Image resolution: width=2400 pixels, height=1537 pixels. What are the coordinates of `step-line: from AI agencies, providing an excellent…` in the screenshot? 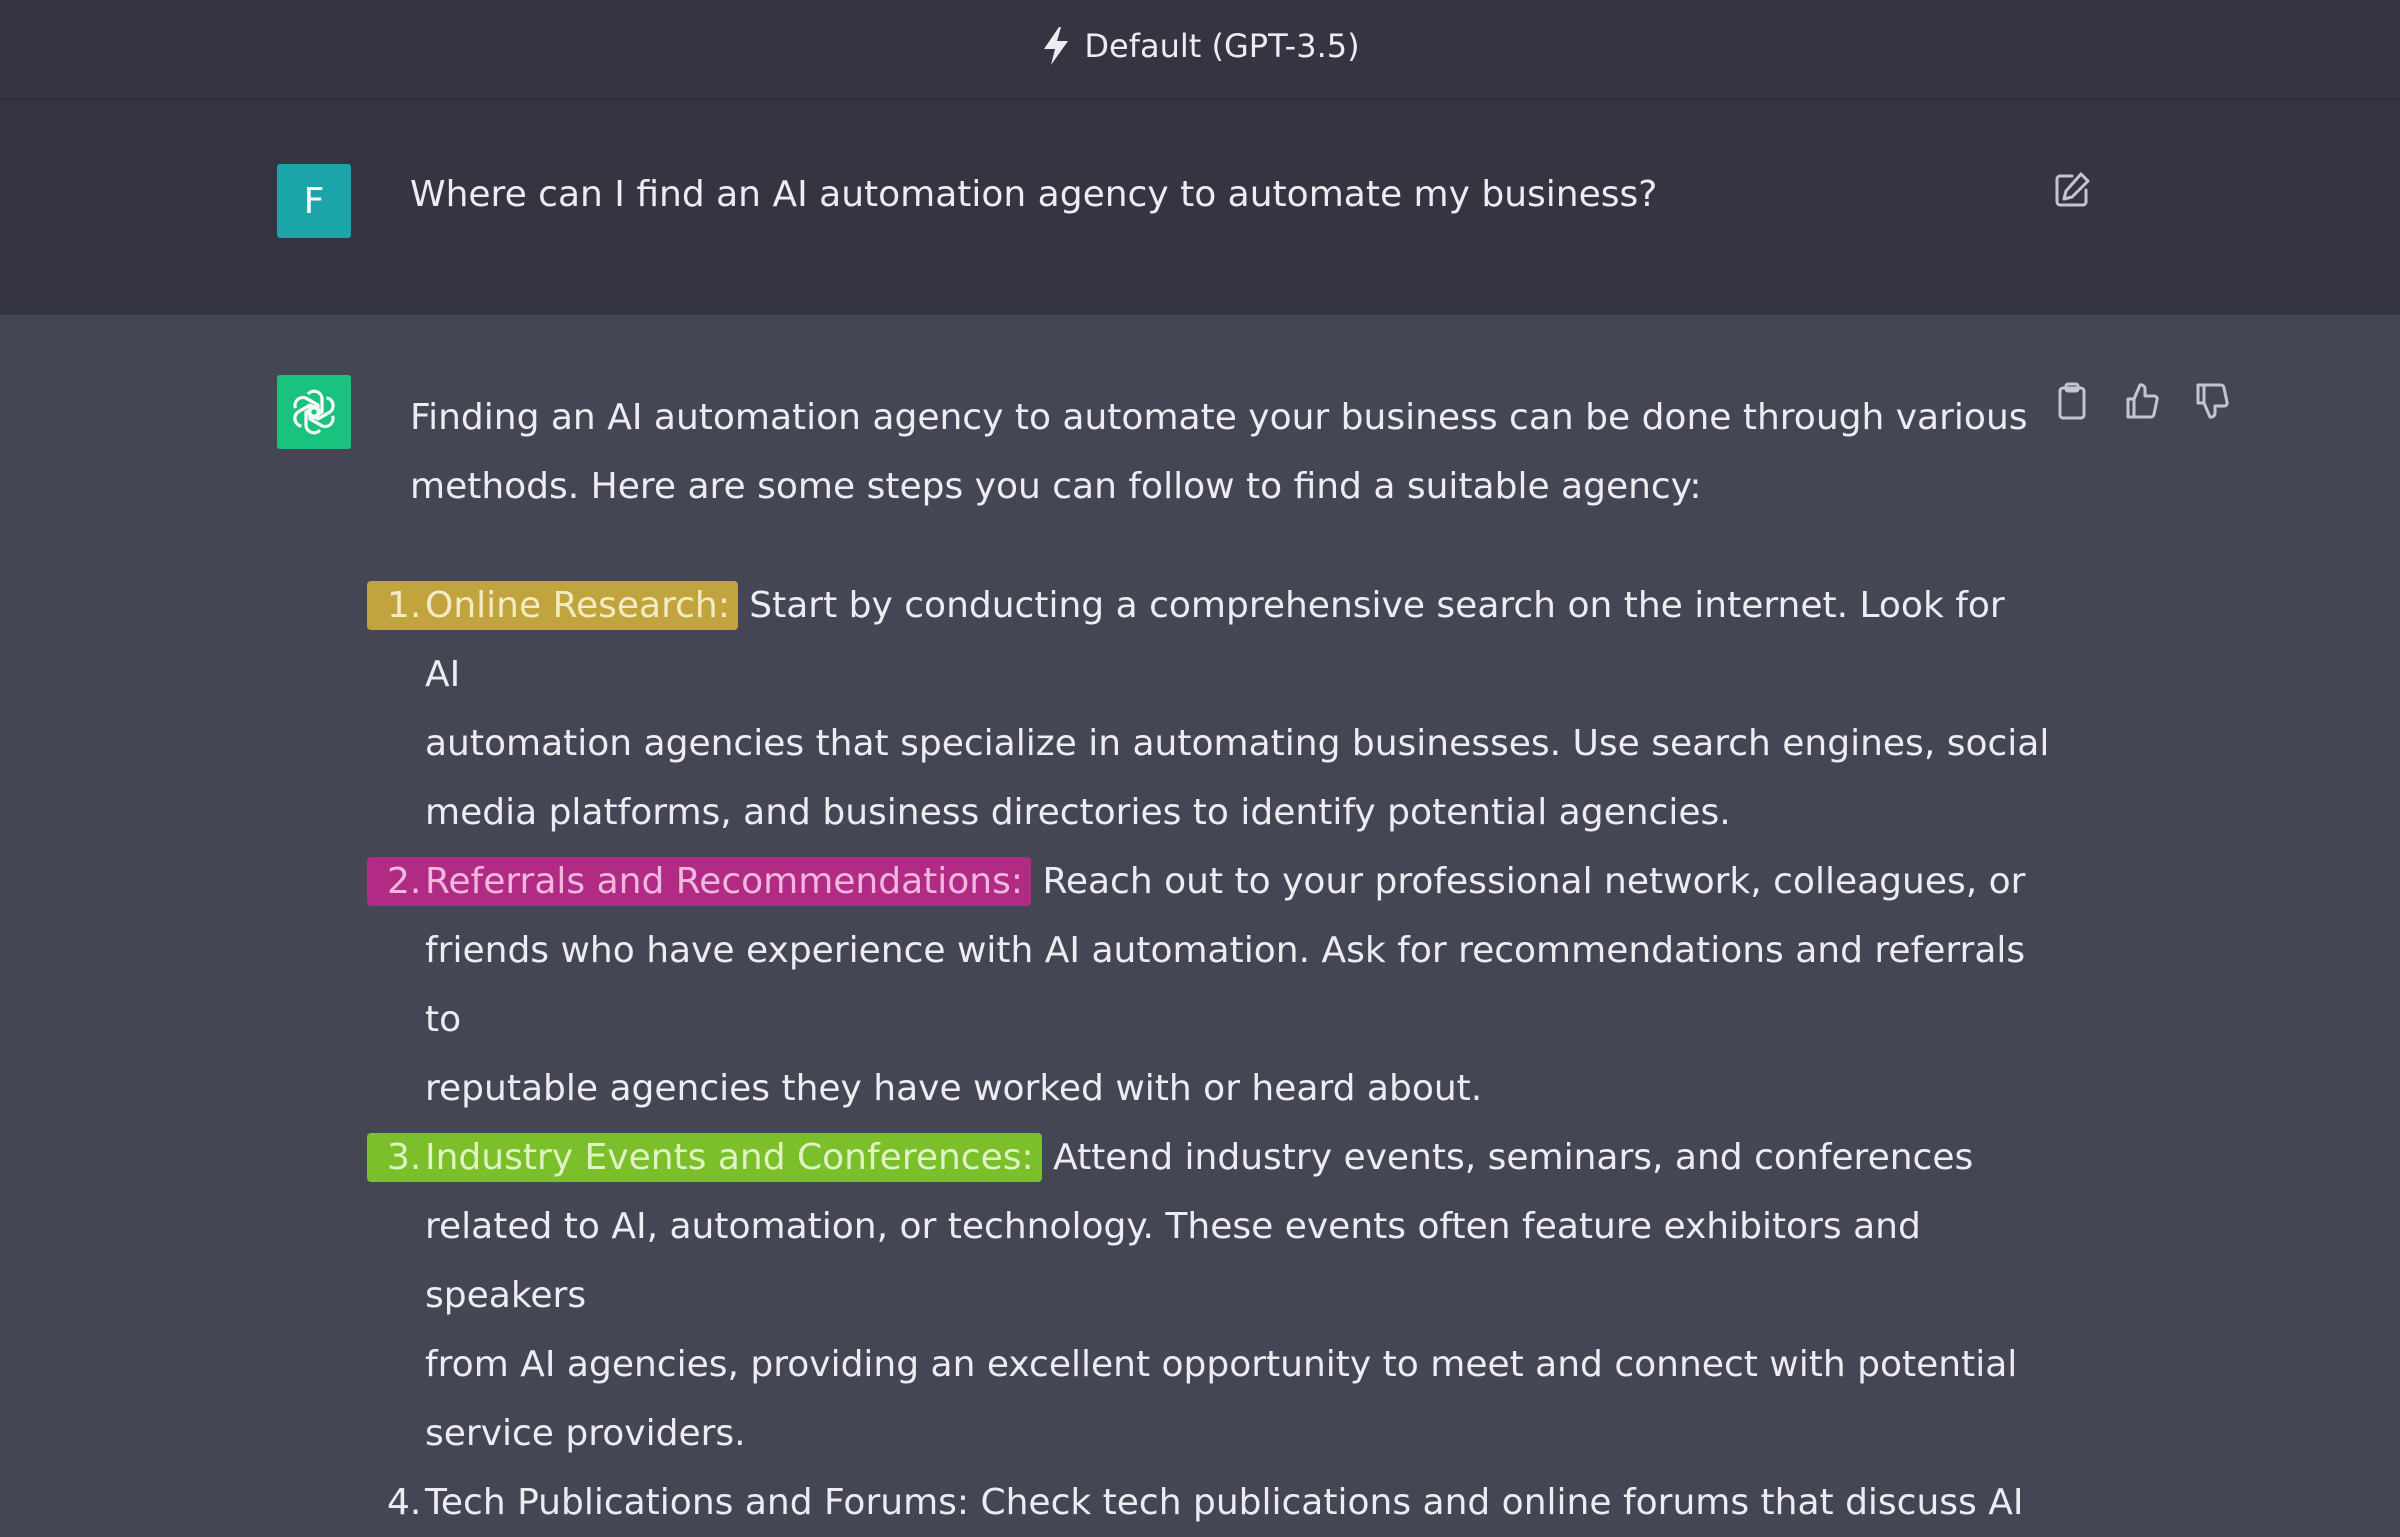 It's located at (1221, 1364).